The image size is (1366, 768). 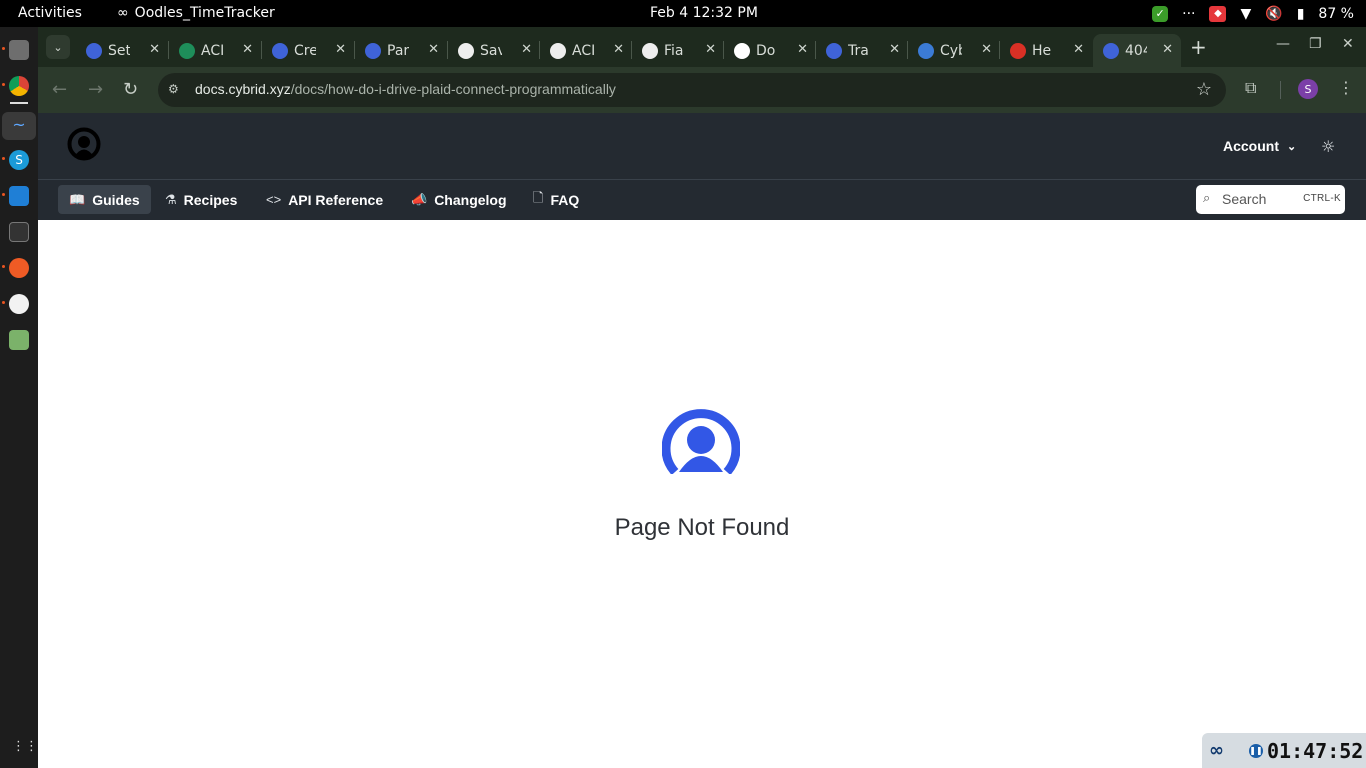 What do you see at coordinates (1042, 50) in the screenshot?
I see `tab-title: He` at bounding box center [1042, 50].